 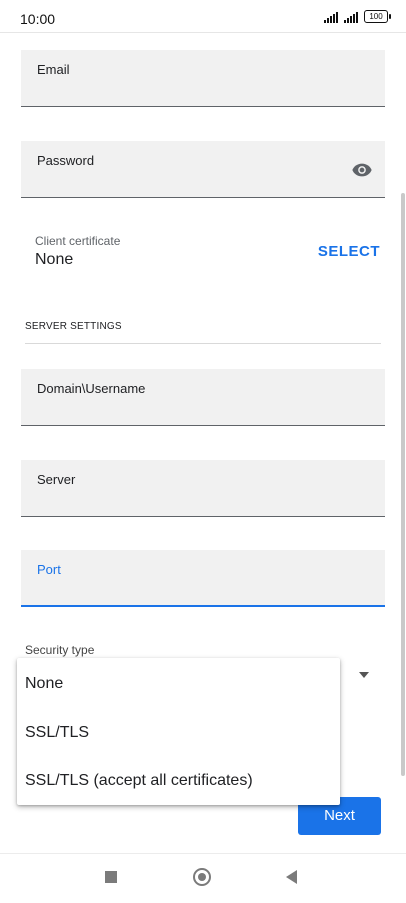 I want to click on email-field: Email, so click(x=203, y=78).